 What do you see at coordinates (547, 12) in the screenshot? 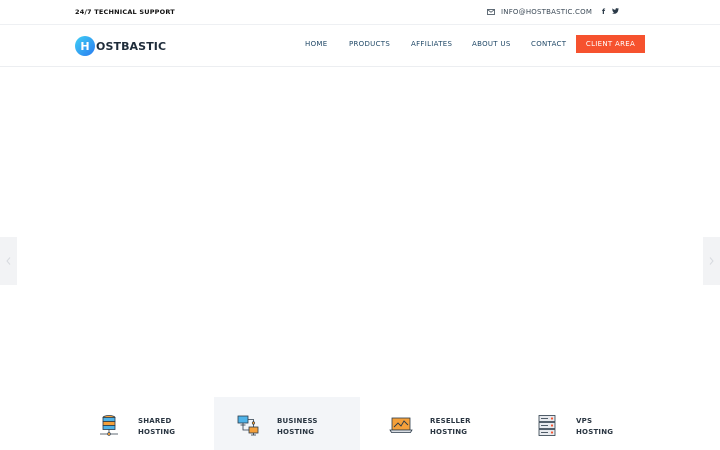
I see `email-text: INFO@HOSTBASTIC.COM` at bounding box center [547, 12].